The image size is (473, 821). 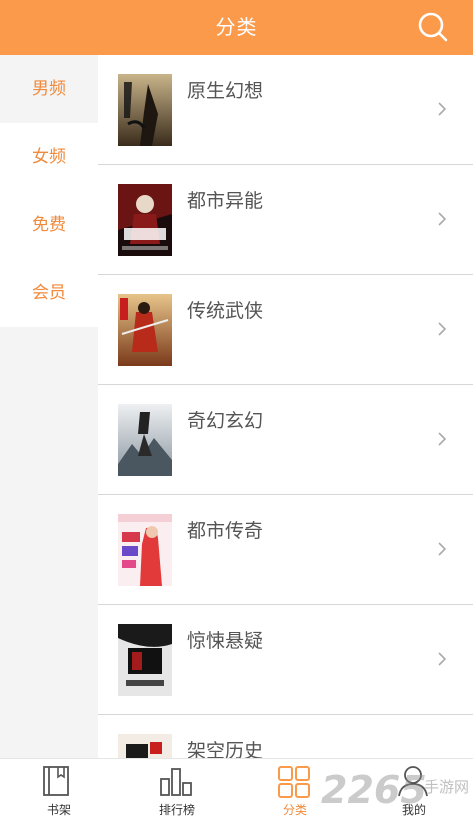 I want to click on category-row: 架空历史, so click(x=285, y=736).